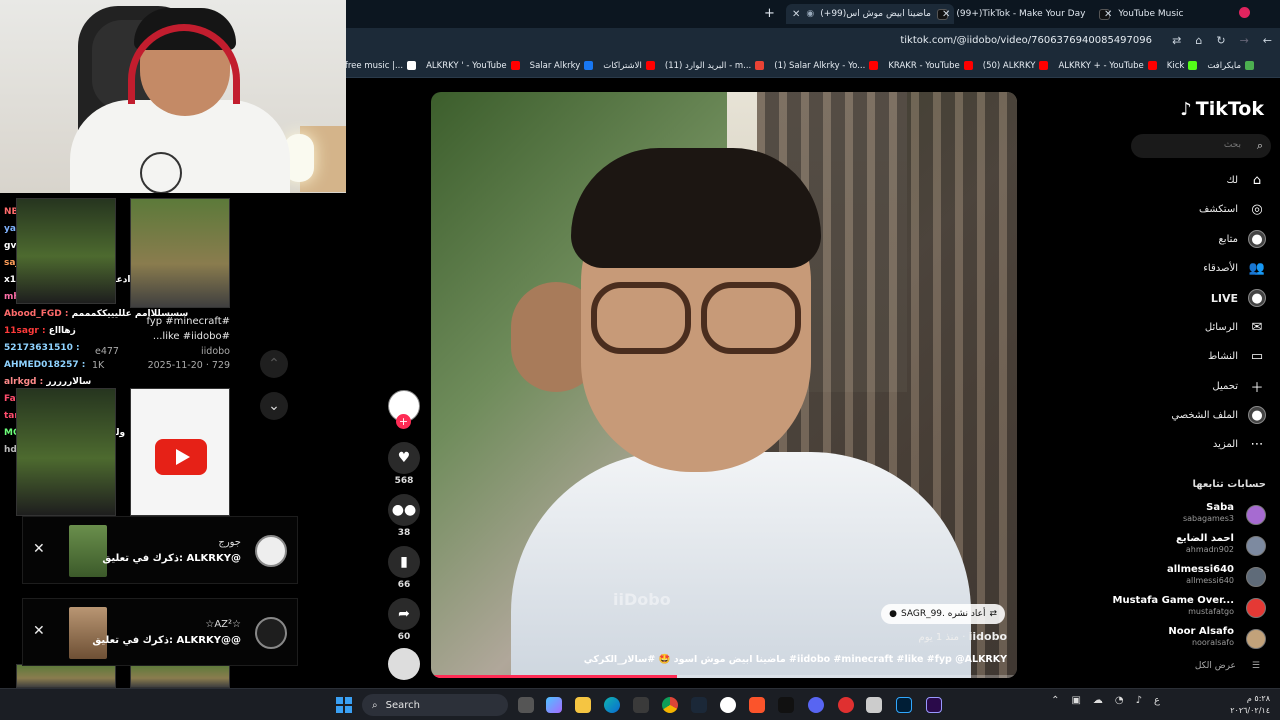 The image size is (1280, 720). I want to click on sidebar-item: الملف الشخصي ●, so click(1218, 415).